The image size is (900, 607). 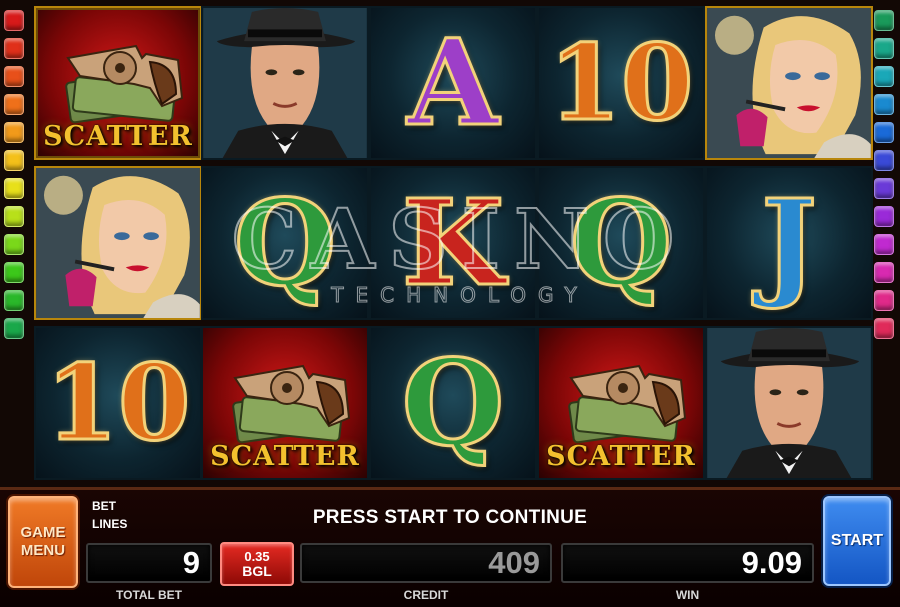 I want to click on win-value: 9.09, so click(x=771, y=562).